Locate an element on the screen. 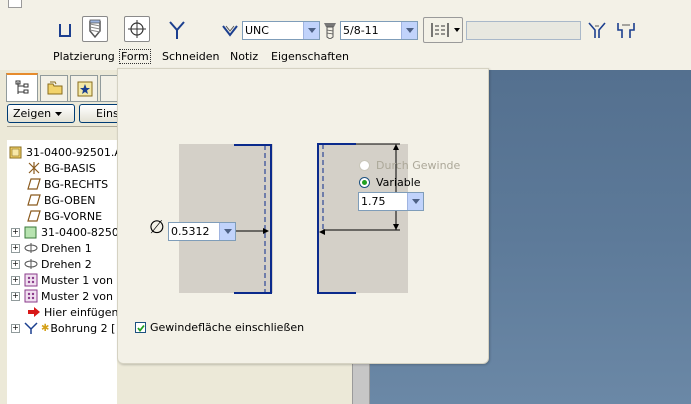 This screenshot has height=404, width=691. insert-arrow-icon is located at coordinates (34, 312).